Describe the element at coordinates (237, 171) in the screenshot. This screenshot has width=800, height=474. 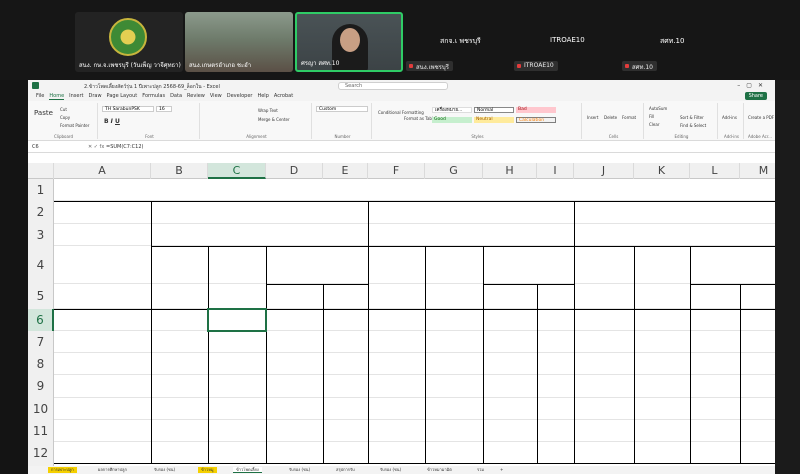
I see `column-header-c: C` at that location.